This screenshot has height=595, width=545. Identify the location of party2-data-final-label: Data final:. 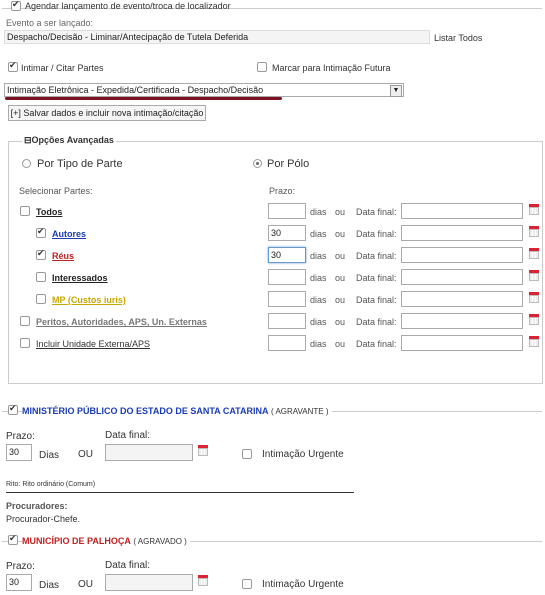
(128, 565).